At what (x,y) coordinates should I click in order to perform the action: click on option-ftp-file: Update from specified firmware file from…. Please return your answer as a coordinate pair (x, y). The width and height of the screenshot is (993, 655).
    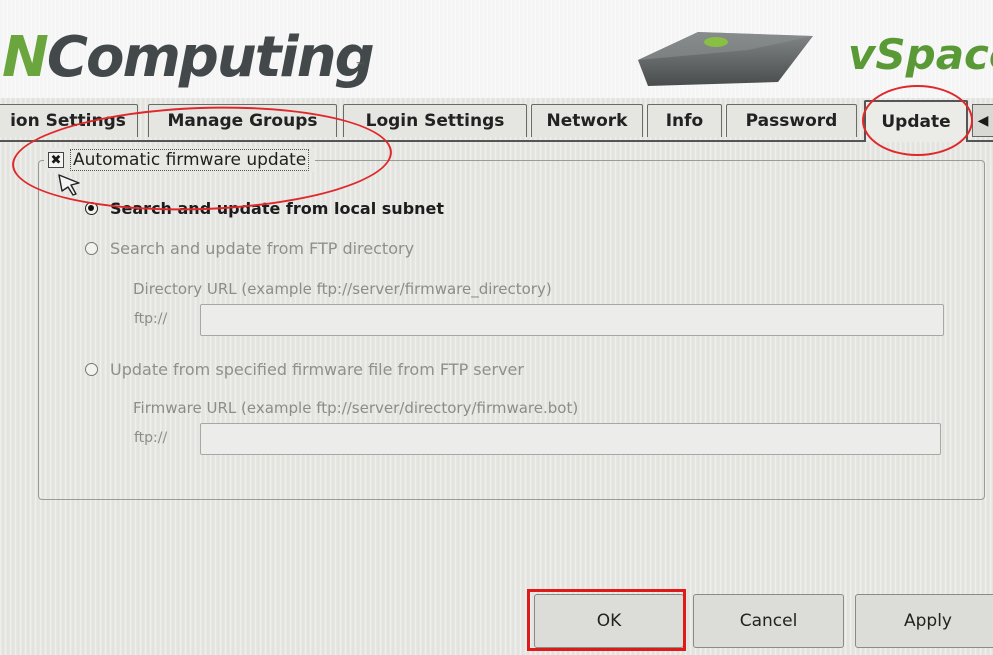
    Looking at the image, I should click on (304, 369).